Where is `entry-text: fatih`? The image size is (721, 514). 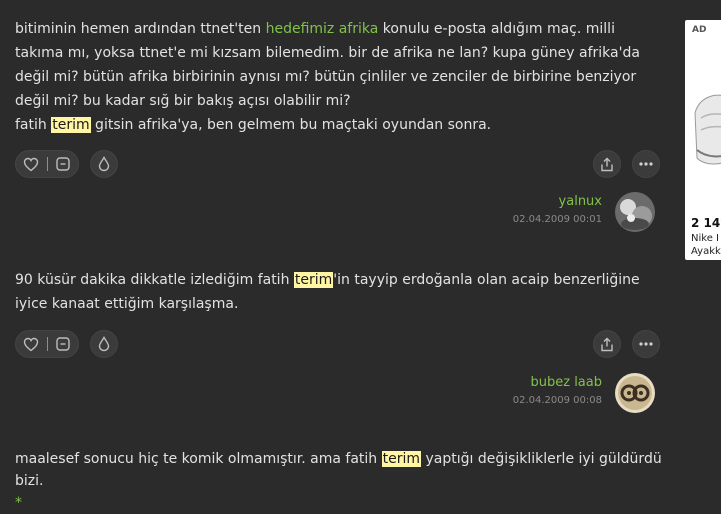 entry-text: fatih is located at coordinates (33, 125).